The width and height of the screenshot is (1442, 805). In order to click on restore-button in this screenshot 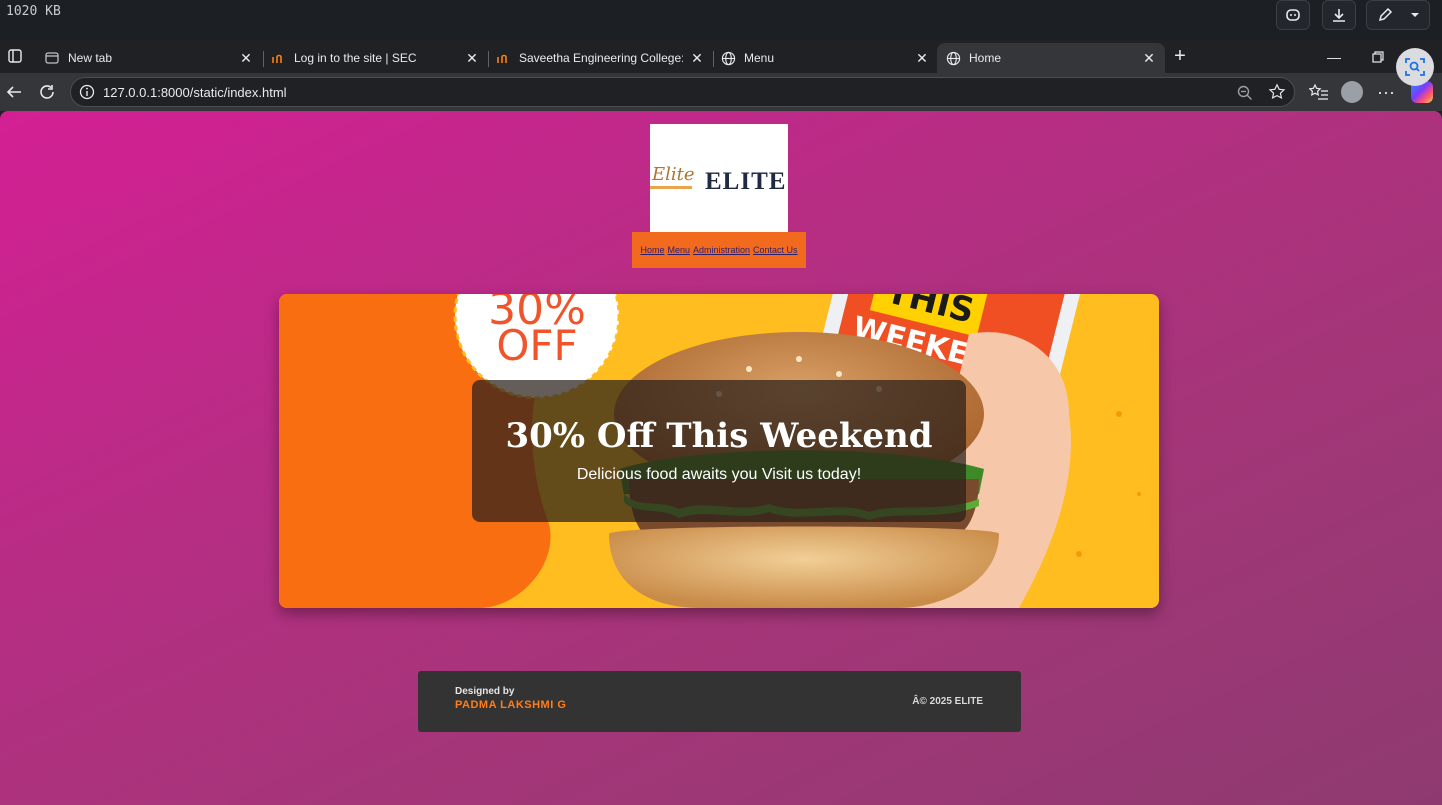, I will do `click(1378, 57)`.